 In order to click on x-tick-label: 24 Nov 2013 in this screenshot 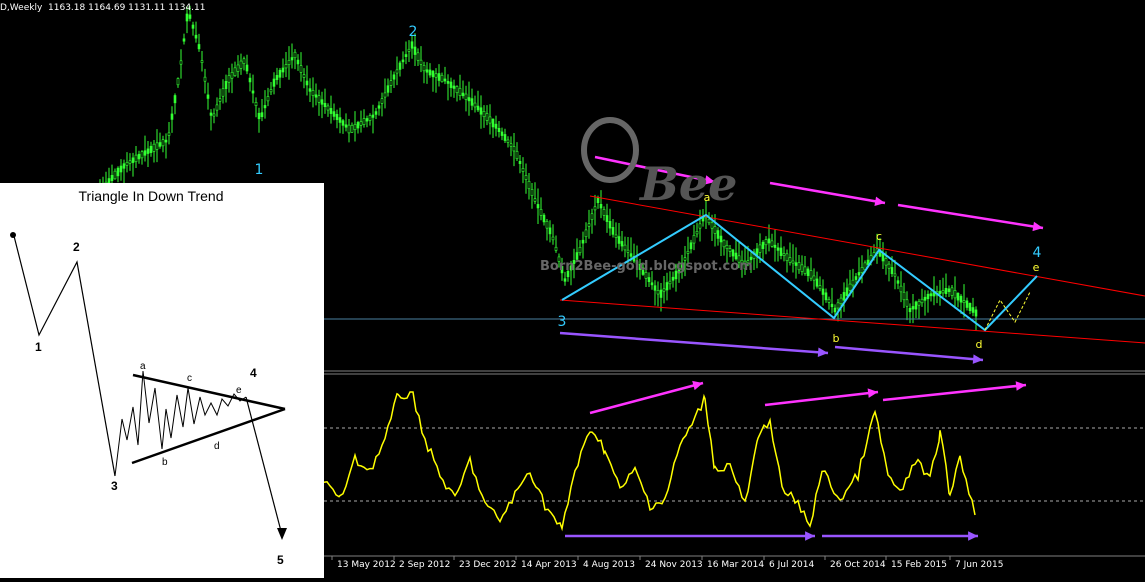, I will do `click(674, 565)`.